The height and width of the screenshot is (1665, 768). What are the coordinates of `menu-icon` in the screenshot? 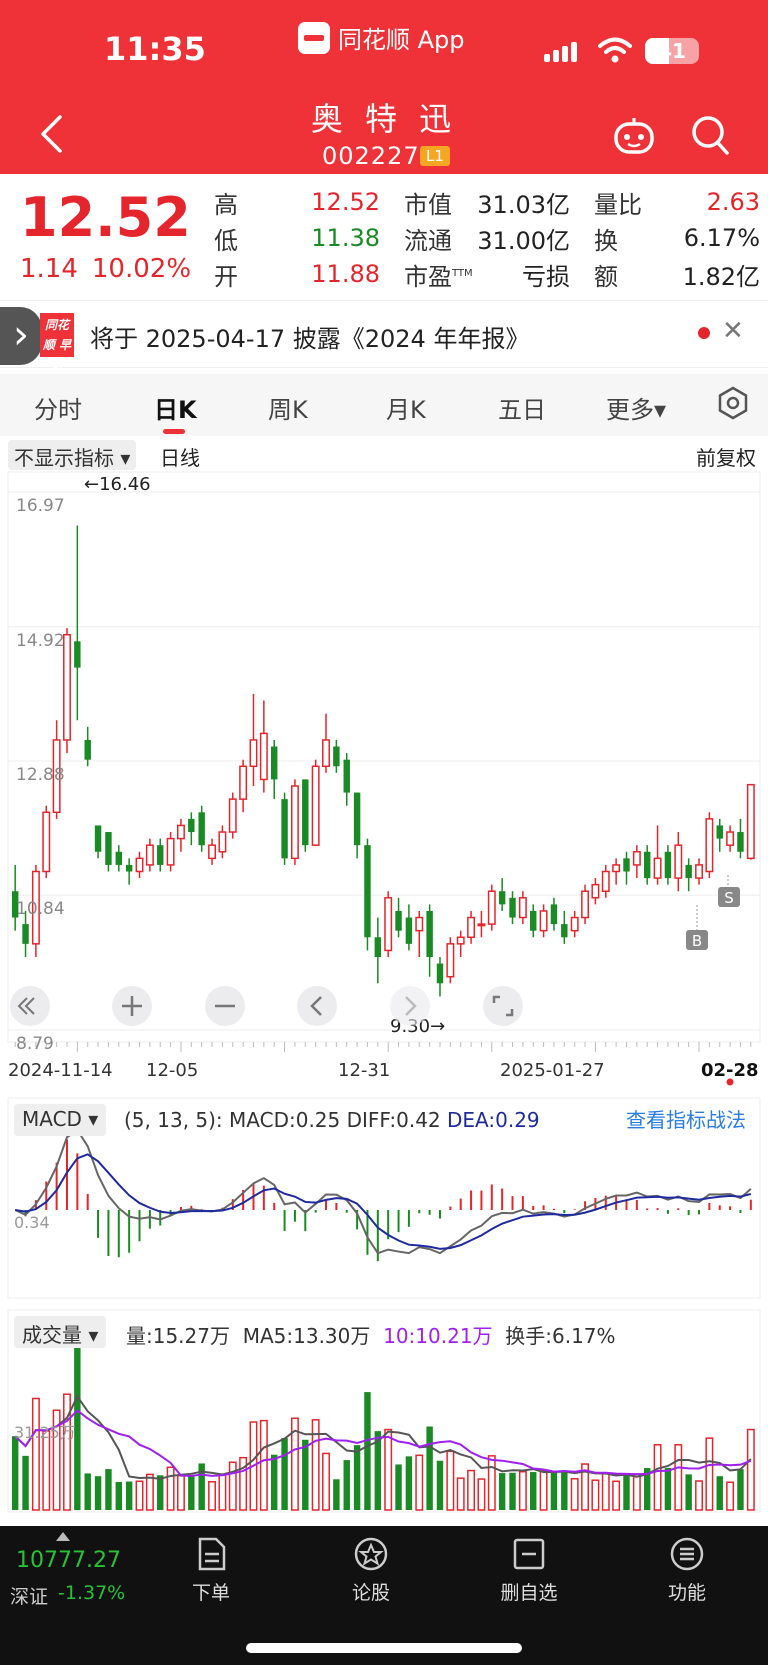 It's located at (687, 1554).